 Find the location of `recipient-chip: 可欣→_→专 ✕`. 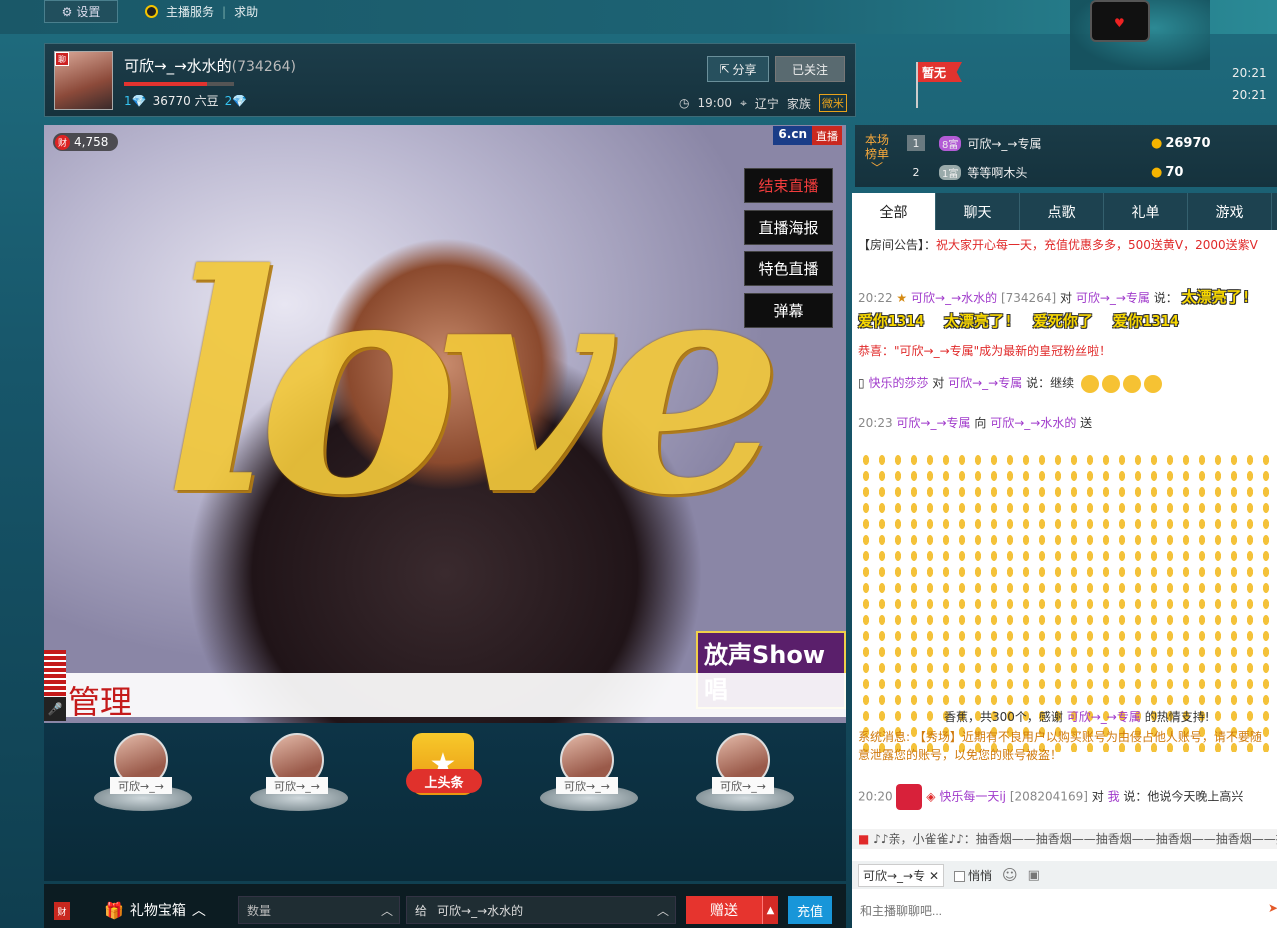

recipient-chip: 可欣→_→专 ✕ is located at coordinates (901, 875).